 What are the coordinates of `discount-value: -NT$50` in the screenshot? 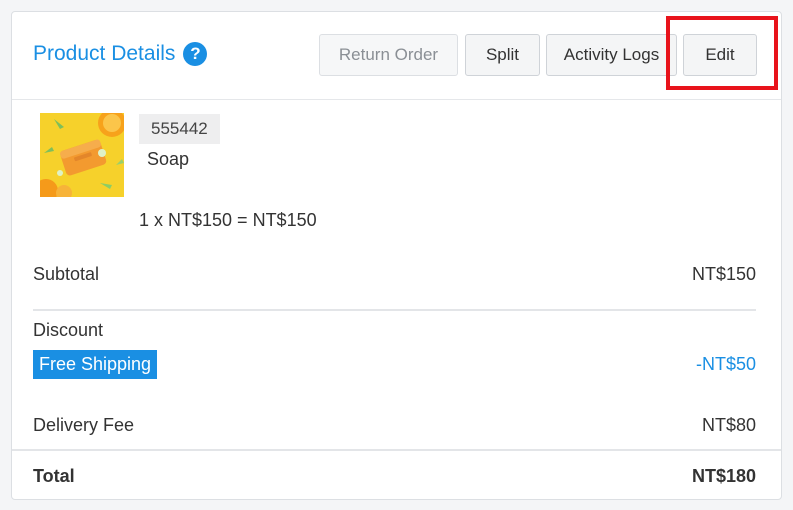 It's located at (725, 364).